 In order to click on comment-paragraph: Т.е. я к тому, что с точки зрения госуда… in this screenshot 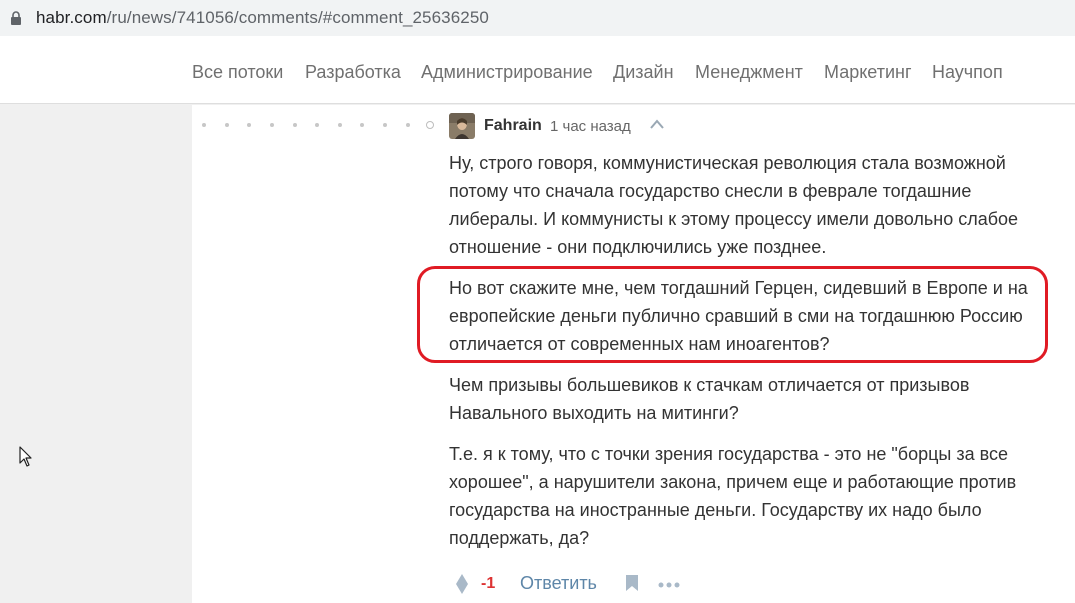, I will do `click(733, 496)`.